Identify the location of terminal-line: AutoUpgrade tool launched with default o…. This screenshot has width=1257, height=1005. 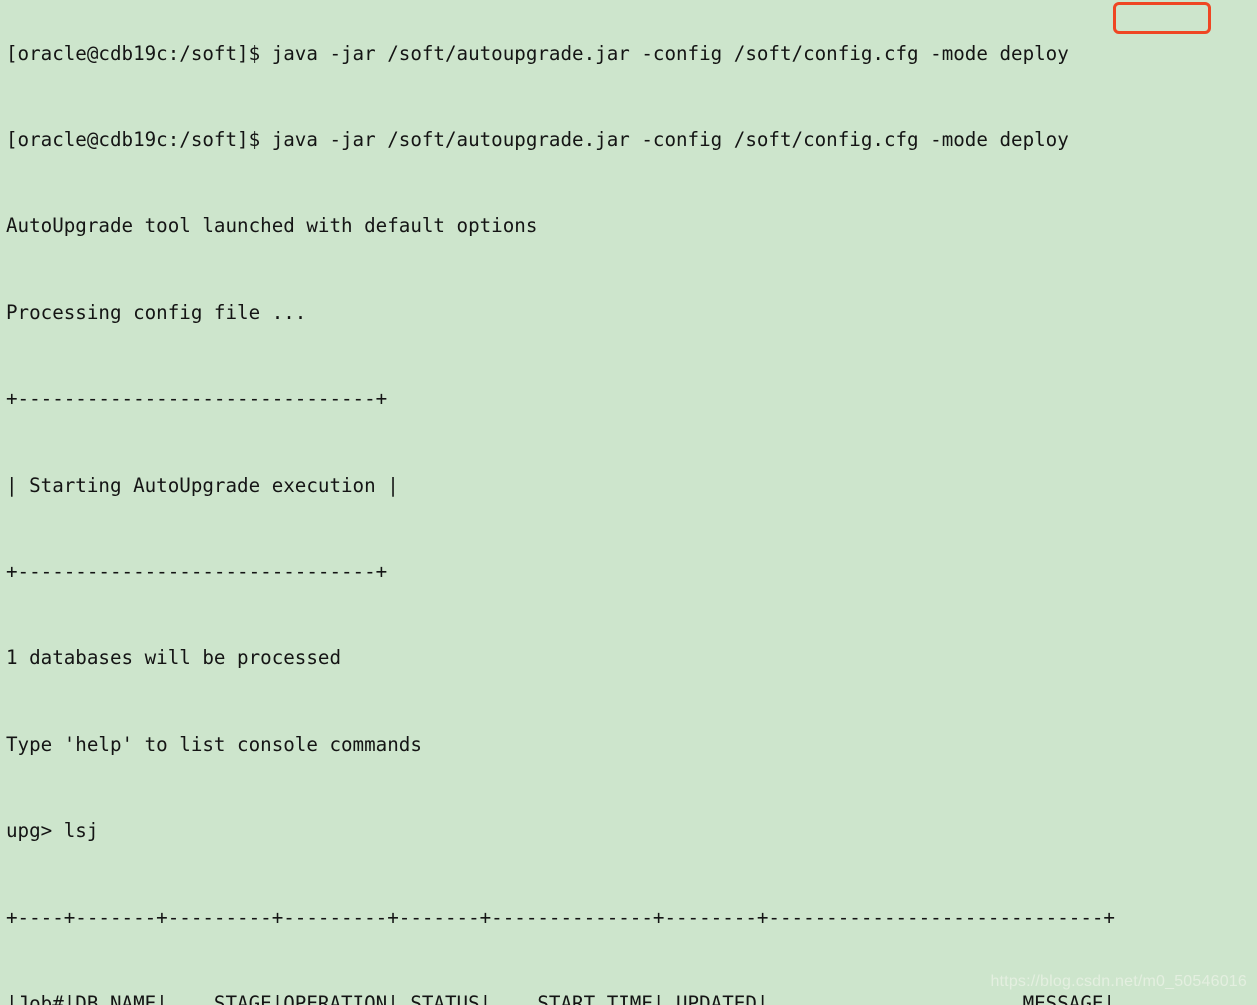
(272, 226).